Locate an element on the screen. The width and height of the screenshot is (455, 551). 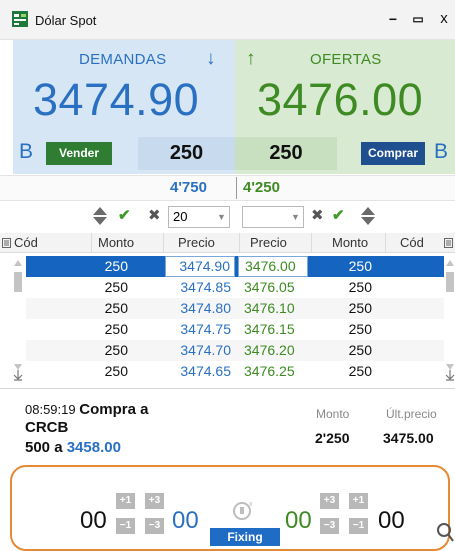
bid-scrollbar is located at coordinates (18, 318).